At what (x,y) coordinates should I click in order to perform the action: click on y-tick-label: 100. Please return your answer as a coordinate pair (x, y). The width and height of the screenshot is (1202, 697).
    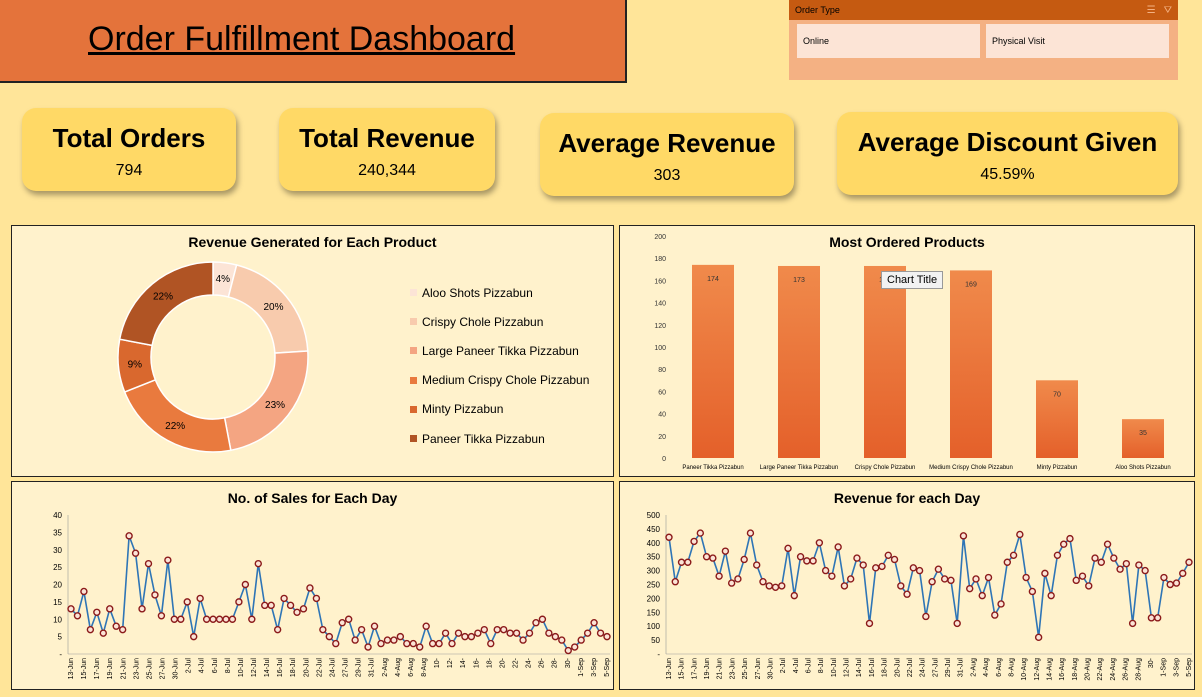
    Looking at the image, I should click on (660, 348).